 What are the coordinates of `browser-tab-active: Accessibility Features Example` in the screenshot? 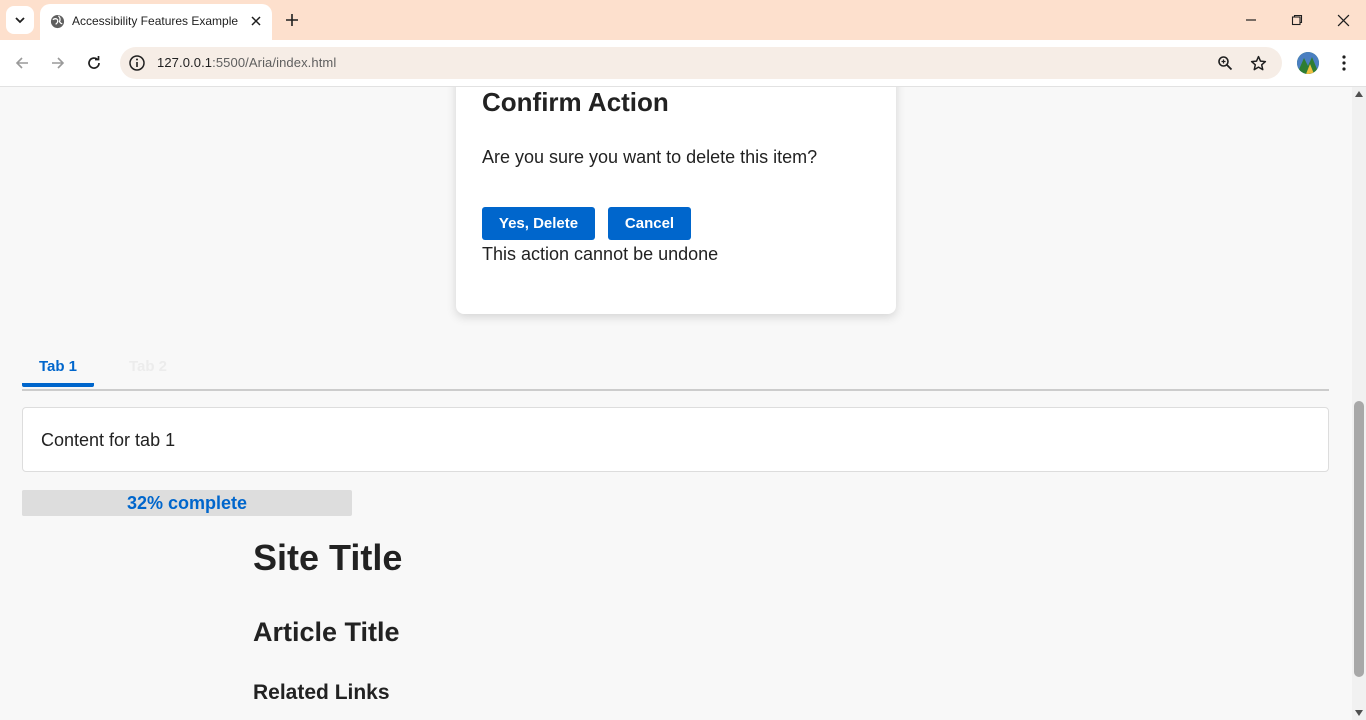 It's located at (156, 22).